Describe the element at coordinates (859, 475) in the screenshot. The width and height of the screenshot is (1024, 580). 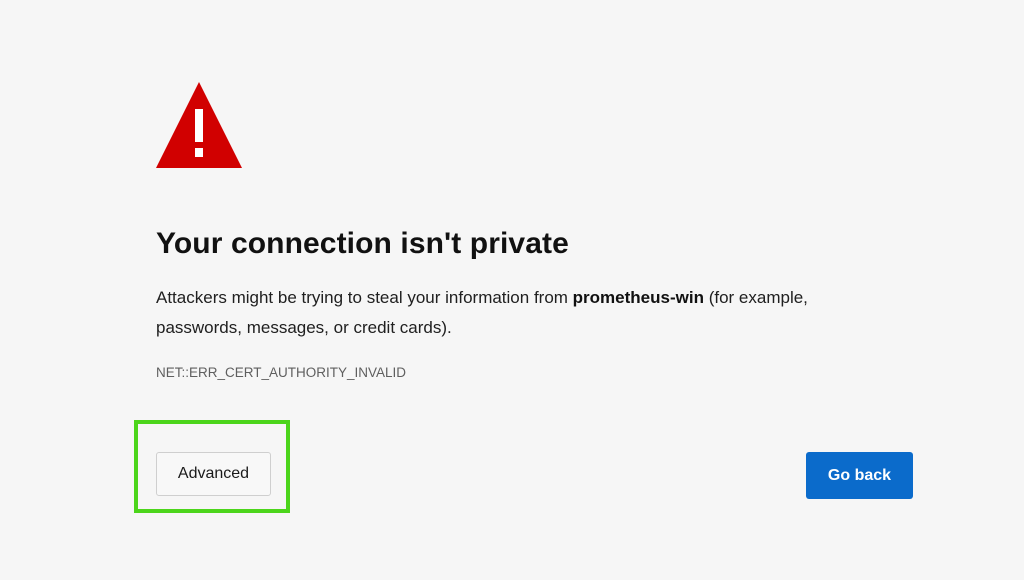
I see `go-back-button: Go back` at that location.